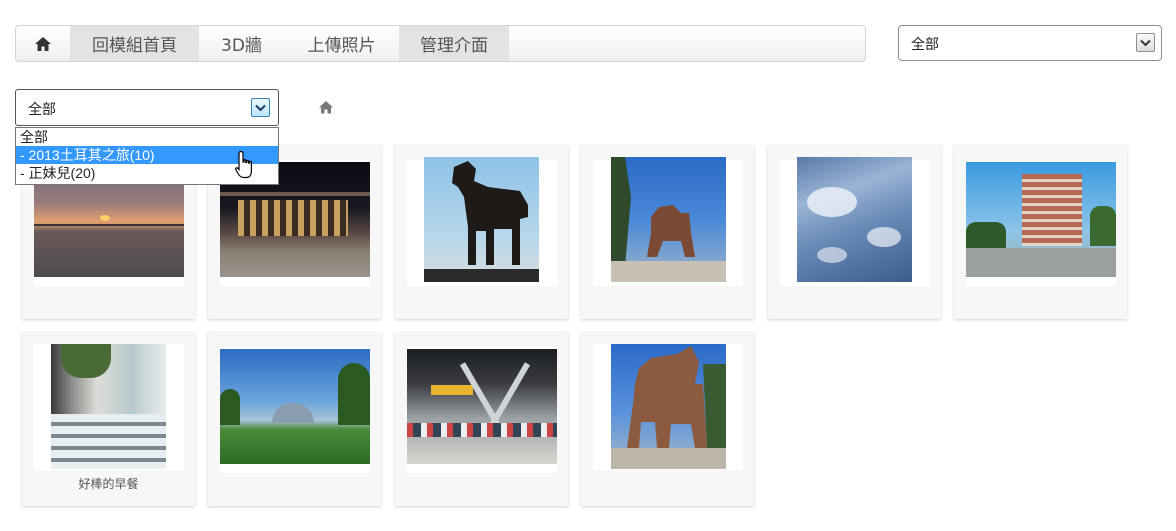  I want to click on nav-home-button, so click(43, 43).